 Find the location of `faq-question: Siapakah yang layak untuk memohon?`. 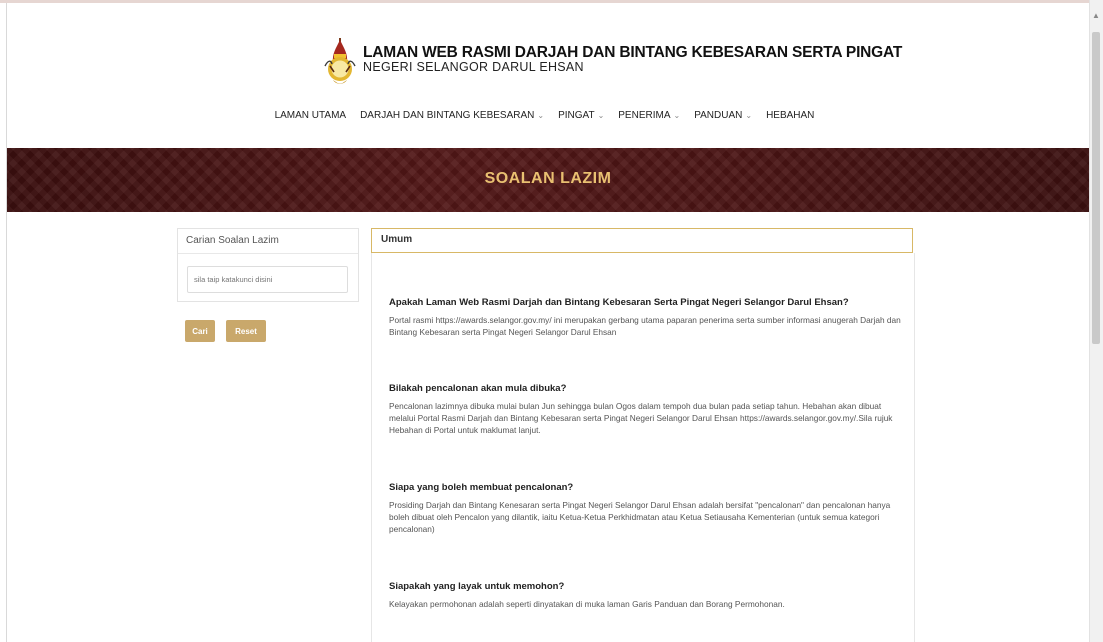

faq-question: Siapakah yang layak untuk memohon? is located at coordinates (477, 586).